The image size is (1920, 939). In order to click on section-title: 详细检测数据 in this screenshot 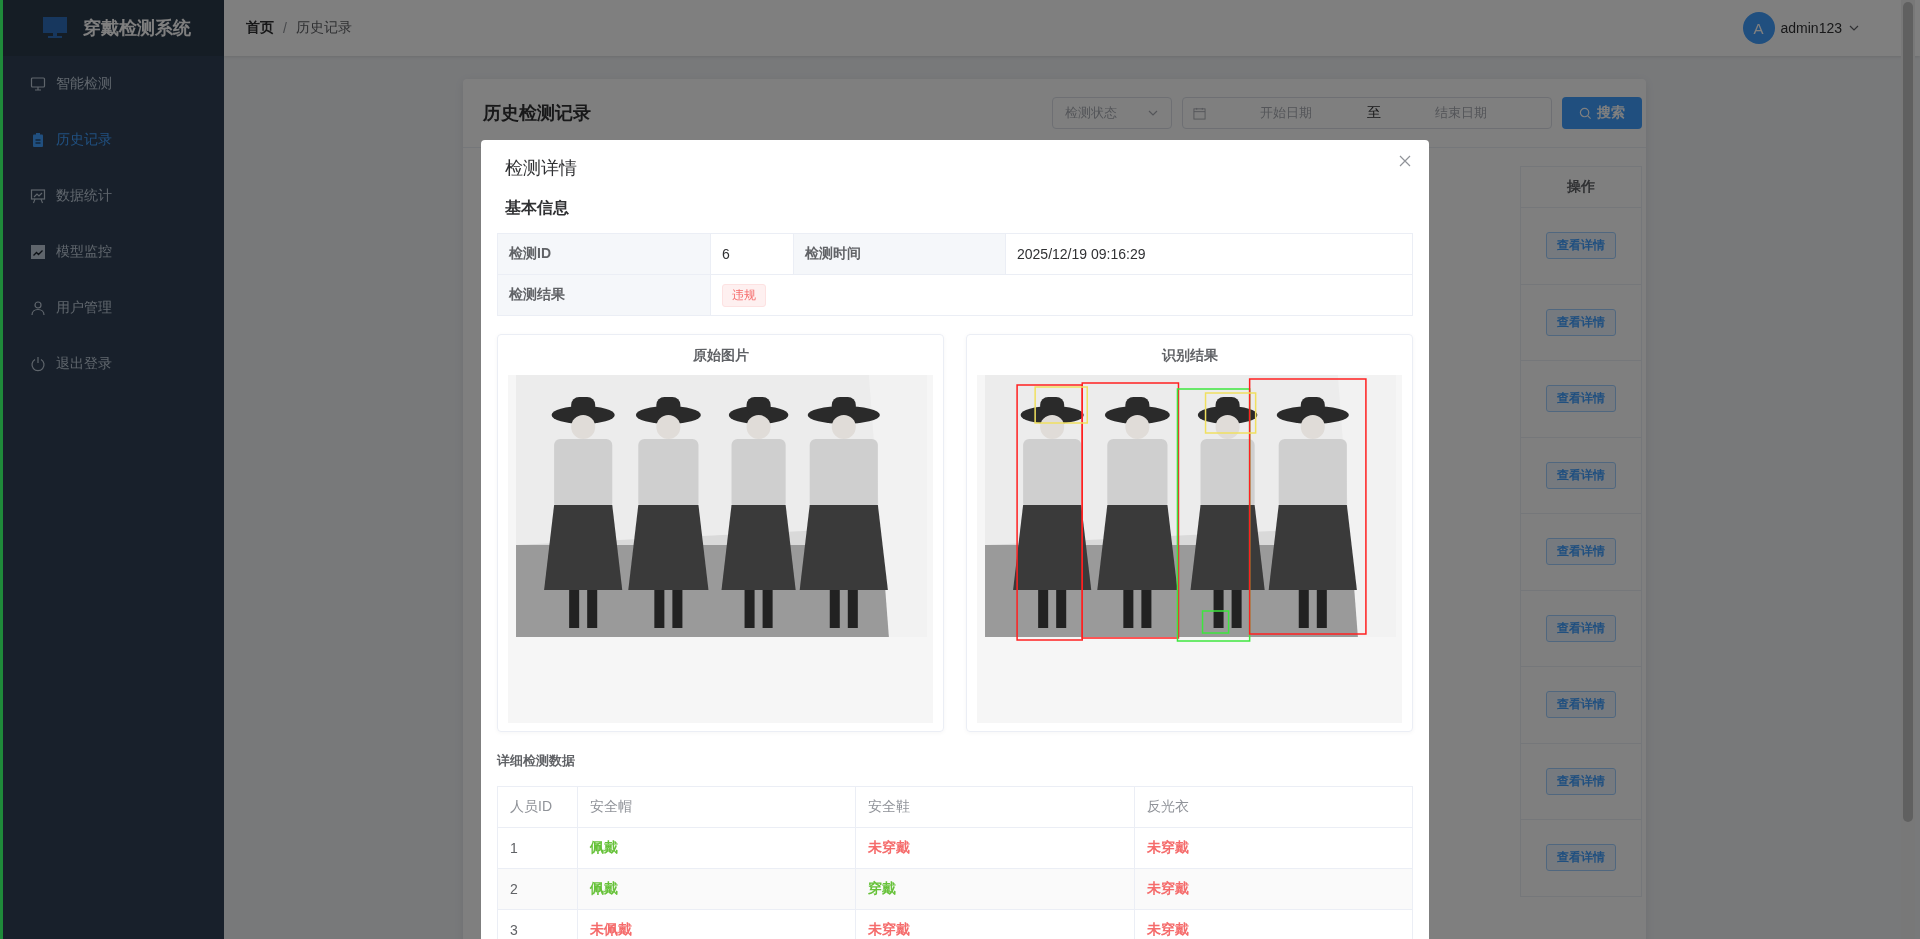, I will do `click(536, 761)`.